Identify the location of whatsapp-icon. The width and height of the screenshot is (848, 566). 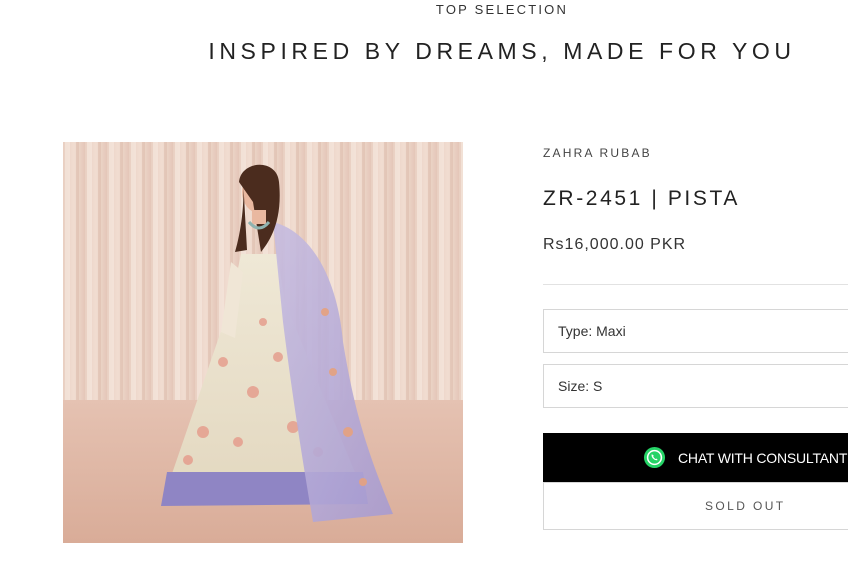
(654, 457).